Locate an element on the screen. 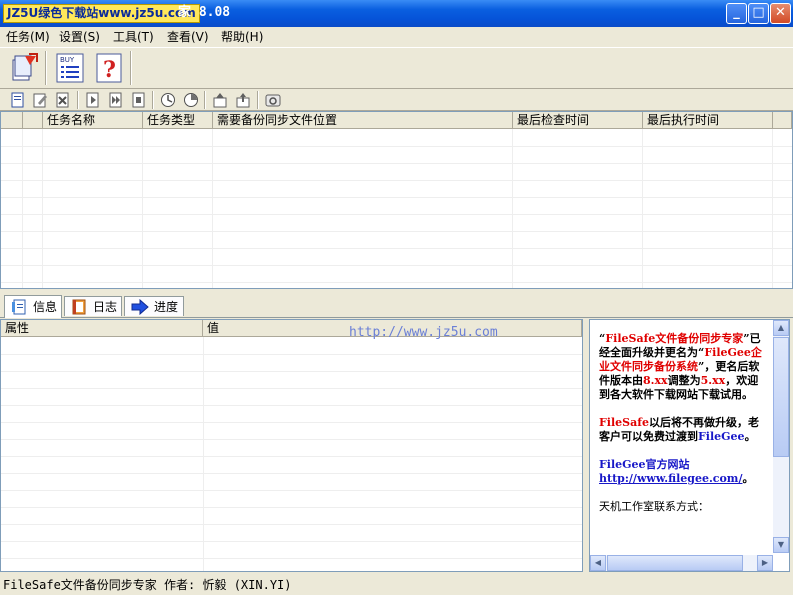  tab-progress: 进度 is located at coordinates (154, 306).